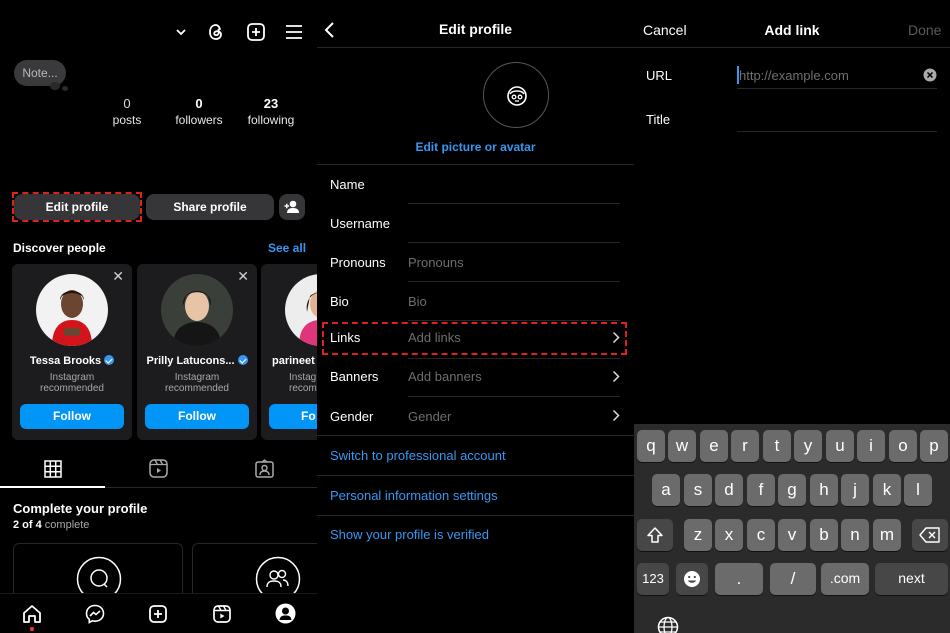 The image size is (950, 633). Describe the element at coordinates (516, 95) in the screenshot. I see `avatar-picture` at that location.